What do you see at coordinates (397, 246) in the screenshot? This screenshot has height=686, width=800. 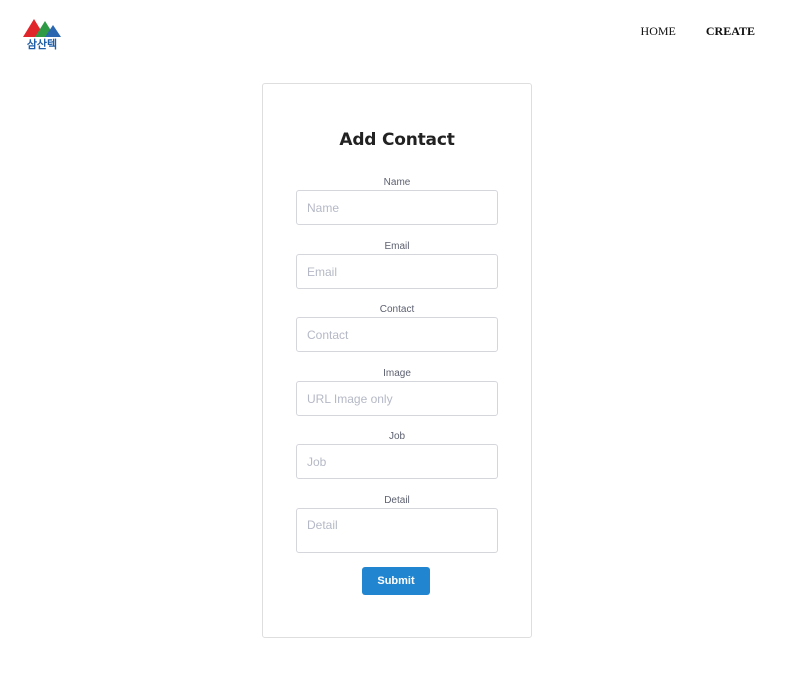 I see `email-label: Email` at bounding box center [397, 246].